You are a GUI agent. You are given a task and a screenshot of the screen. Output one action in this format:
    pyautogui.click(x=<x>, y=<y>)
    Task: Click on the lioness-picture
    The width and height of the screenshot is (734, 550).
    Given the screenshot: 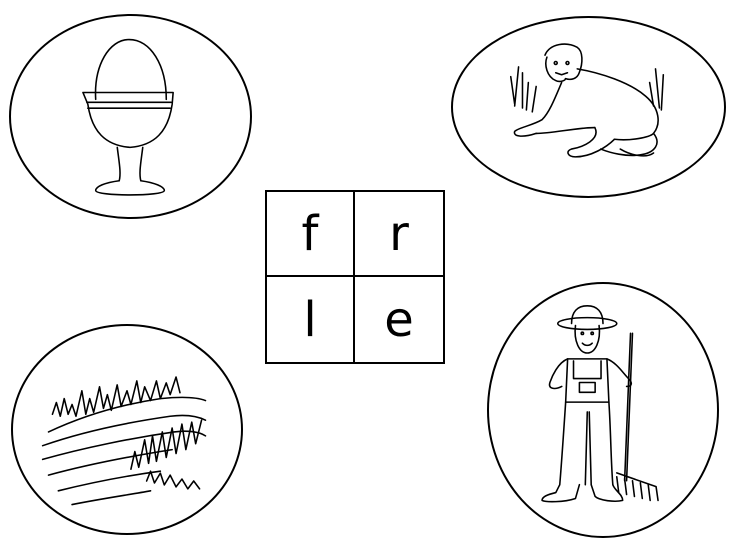 What is the action you would take?
    pyautogui.click(x=588, y=107)
    